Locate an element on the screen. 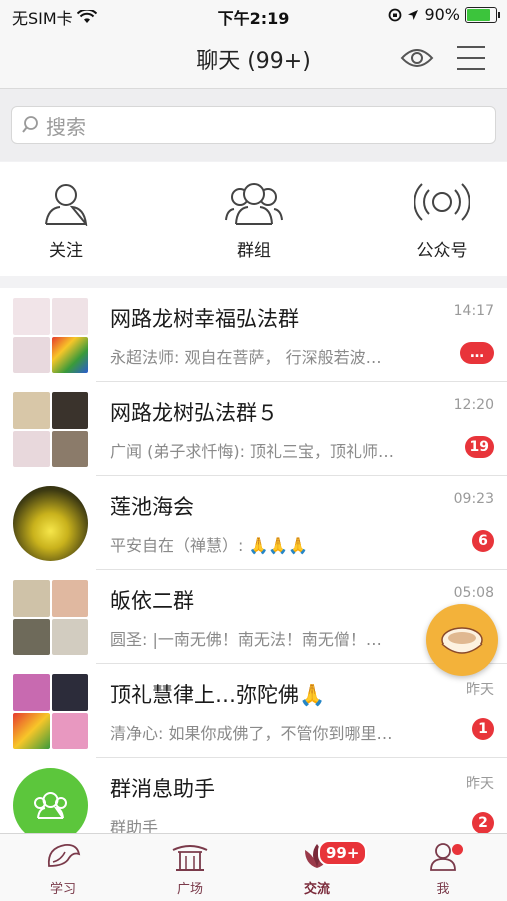 Image resolution: width=507 pixels, height=901 pixels. chat-name: 皈依二群 is located at coordinates (152, 601).